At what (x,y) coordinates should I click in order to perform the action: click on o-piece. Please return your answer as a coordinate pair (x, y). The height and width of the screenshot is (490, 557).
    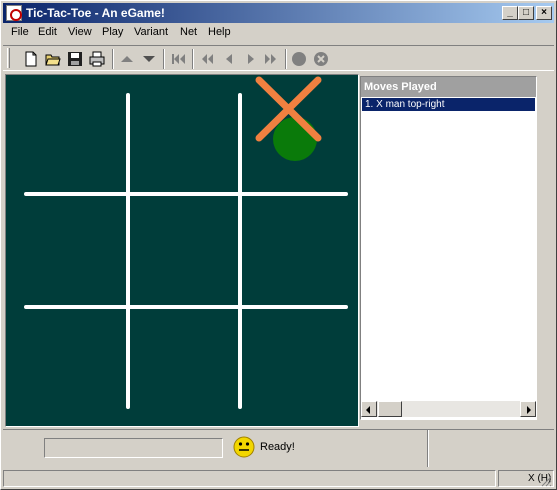
    Looking at the image, I should click on (295, 139).